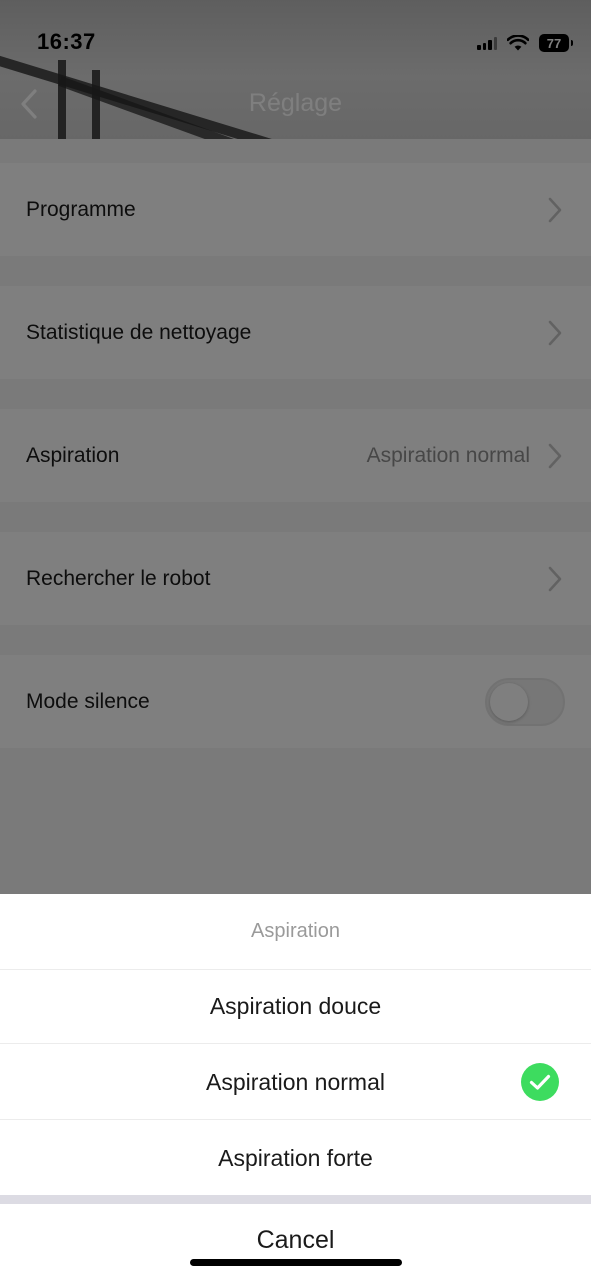  I want to click on checkmark-circle-icon, so click(540, 1082).